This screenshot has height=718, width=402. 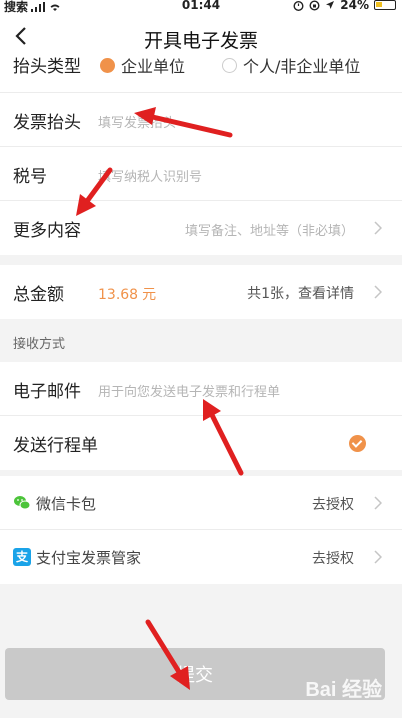 What do you see at coordinates (118, 295) in the screenshot?
I see `amount-number: 13.68` at bounding box center [118, 295].